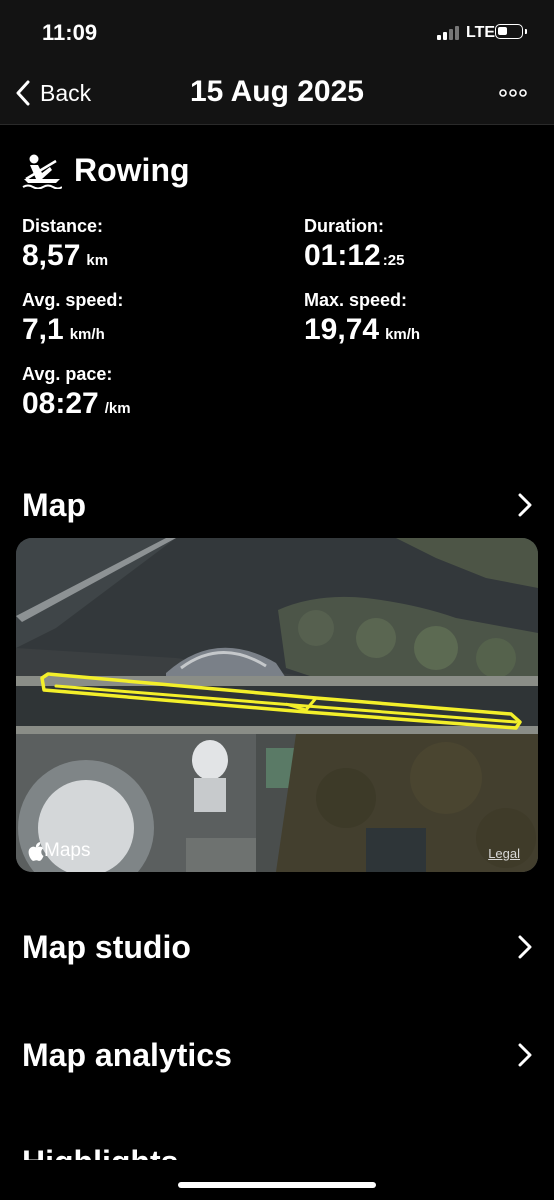 This screenshot has width=554, height=1200. Describe the element at coordinates (43, 329) in the screenshot. I see `stat-value: 7,1` at that location.